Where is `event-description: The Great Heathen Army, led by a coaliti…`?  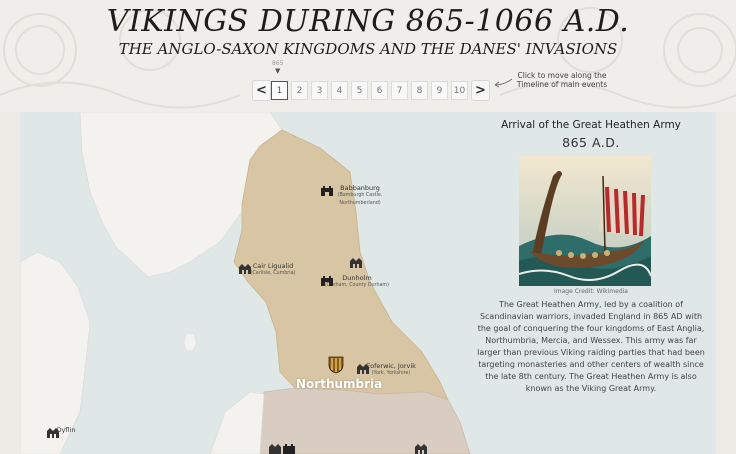
event-description: The Great Heathen Army, led by a coaliti… is located at coordinates (591, 346).